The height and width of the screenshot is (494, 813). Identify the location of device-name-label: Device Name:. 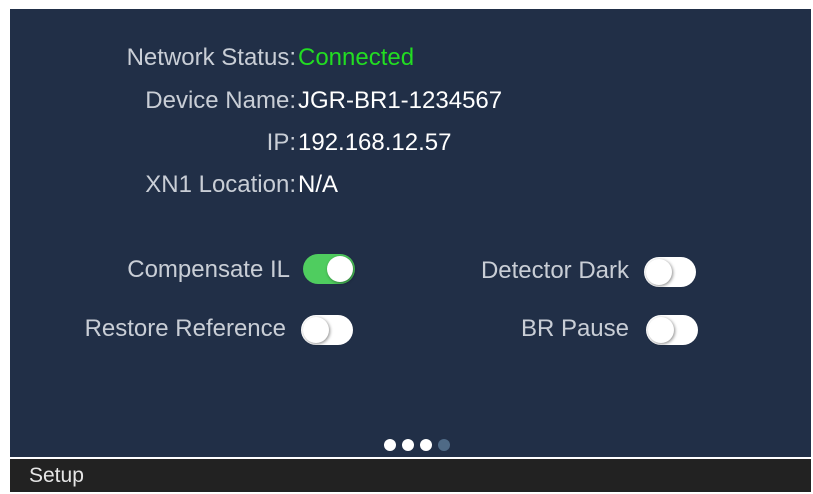
(220, 100).